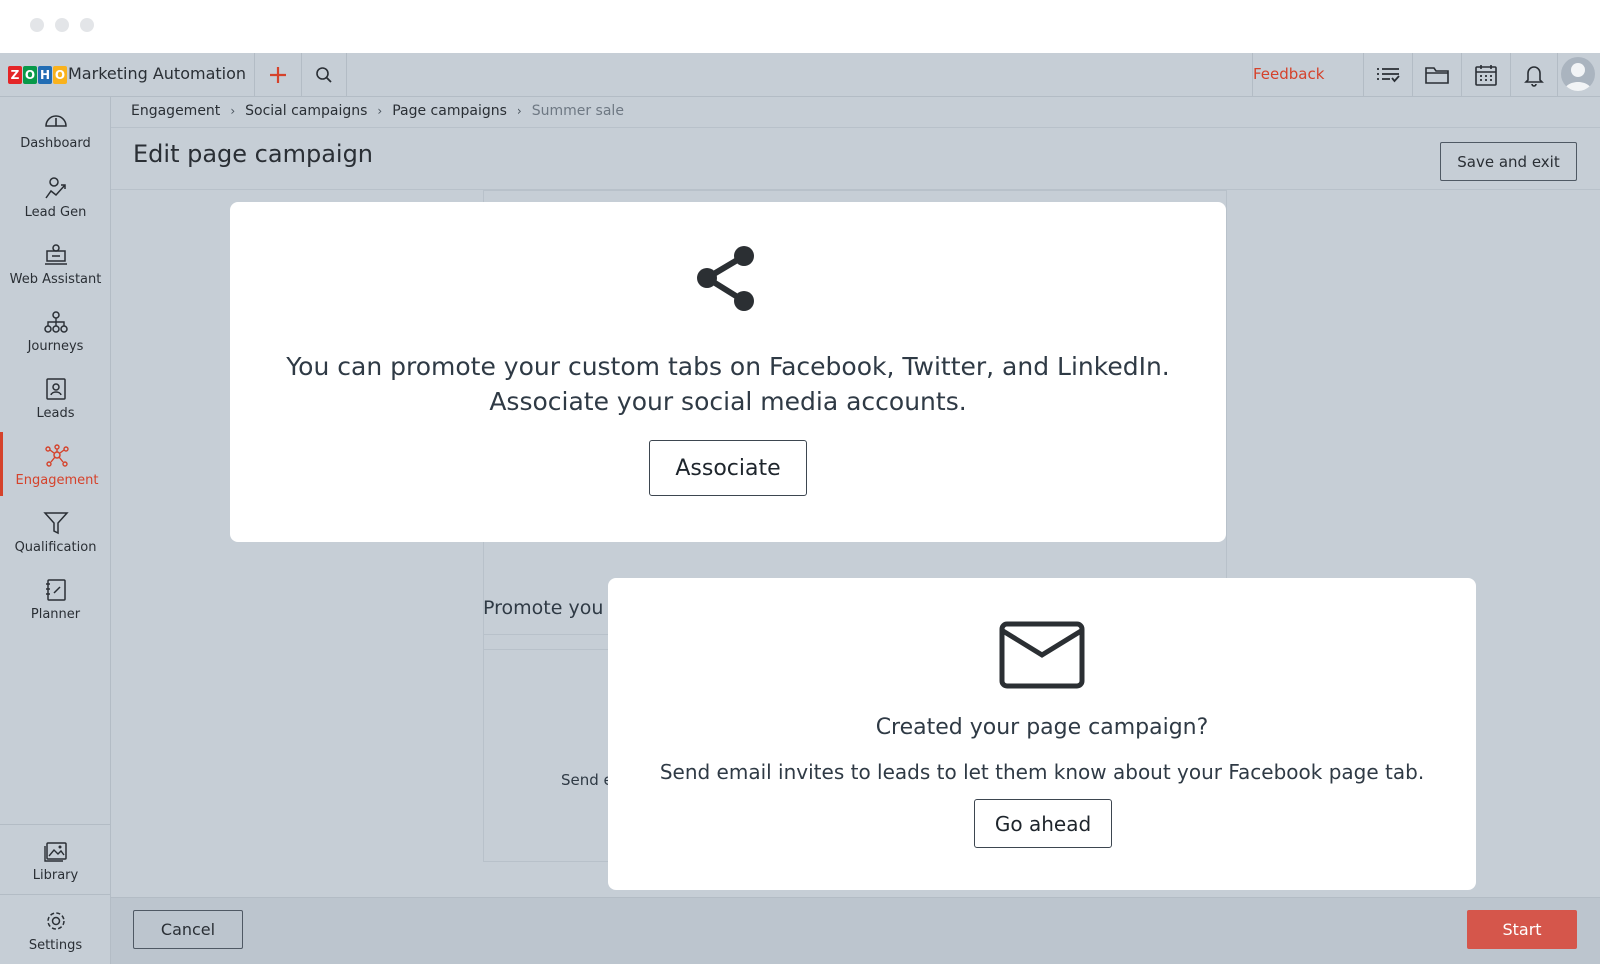 The width and height of the screenshot is (1600, 964). What do you see at coordinates (587, 780) in the screenshot?
I see `send-email-snippet: Send e` at bounding box center [587, 780].